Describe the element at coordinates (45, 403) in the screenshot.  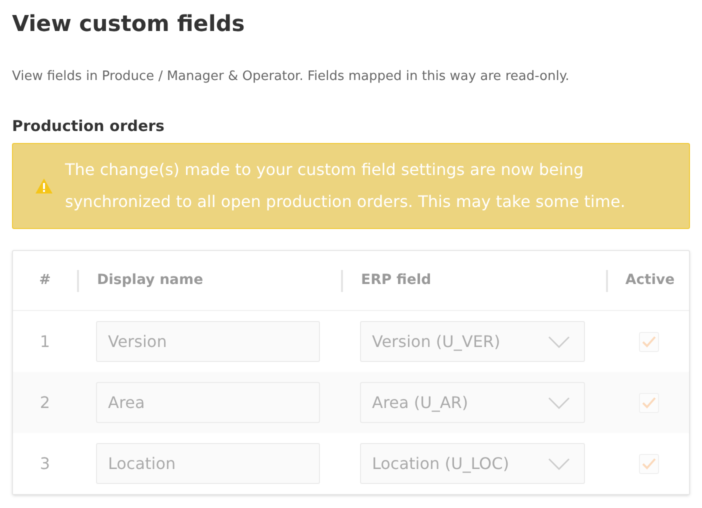
I see `row-number: 2` at that location.